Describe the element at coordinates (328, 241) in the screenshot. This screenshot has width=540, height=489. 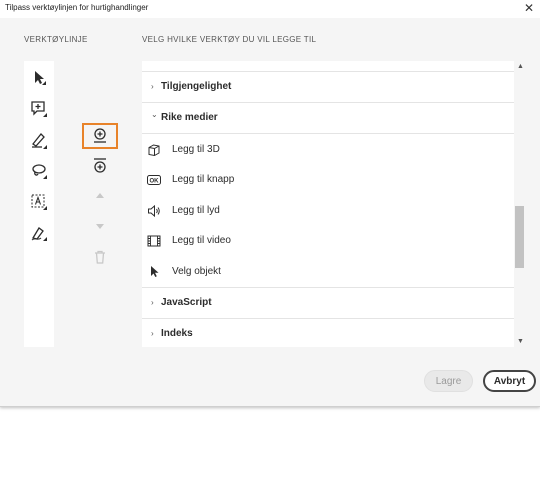
I see `list-item-legg-til-video: Legg til video` at that location.